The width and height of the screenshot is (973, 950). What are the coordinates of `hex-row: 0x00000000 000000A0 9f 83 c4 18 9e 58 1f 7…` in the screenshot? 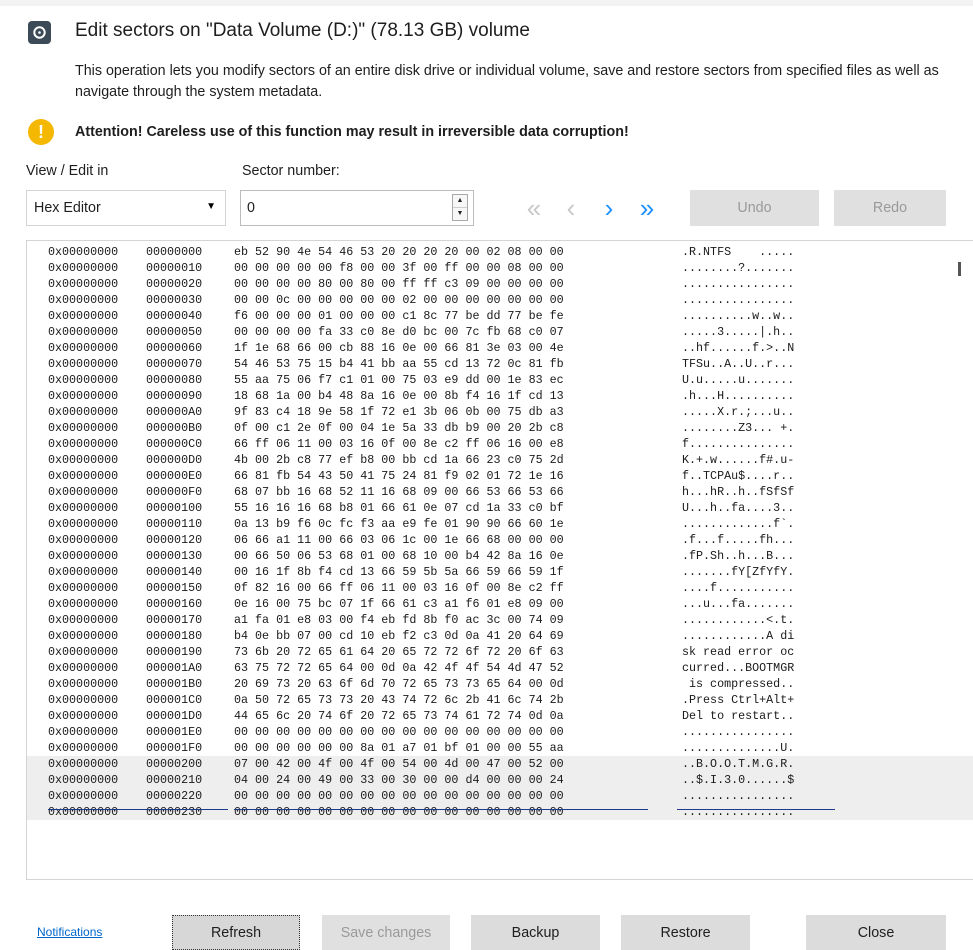 It's located at (500, 412).